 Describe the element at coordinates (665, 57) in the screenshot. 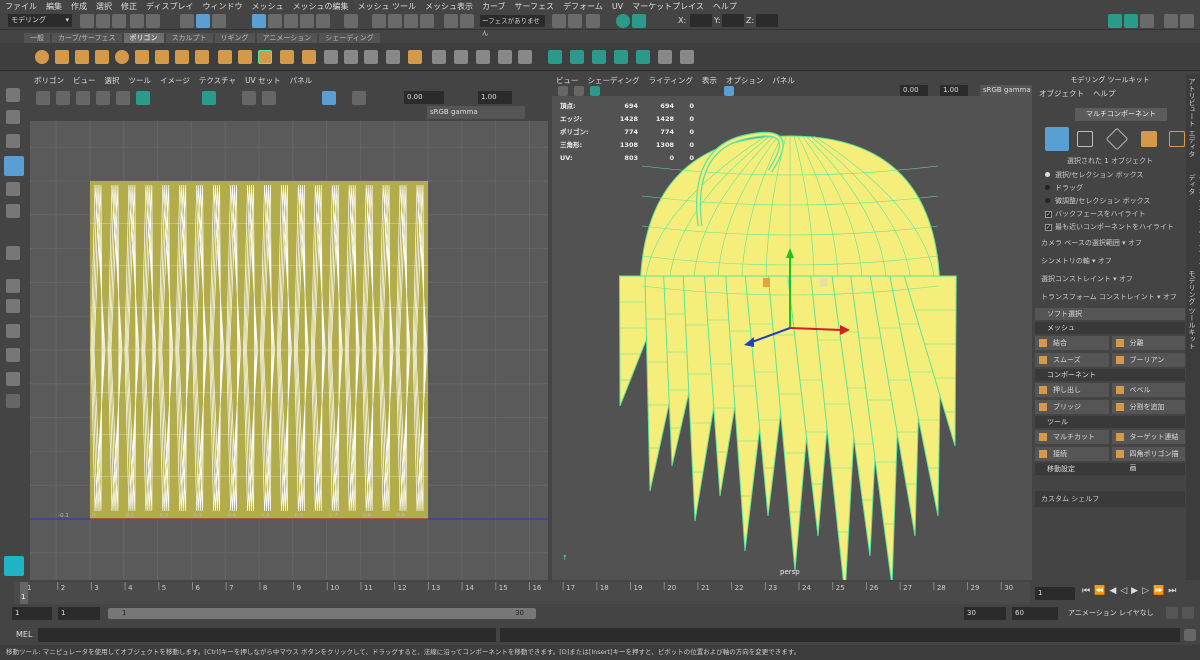

I see `cut-uv-icon` at that location.